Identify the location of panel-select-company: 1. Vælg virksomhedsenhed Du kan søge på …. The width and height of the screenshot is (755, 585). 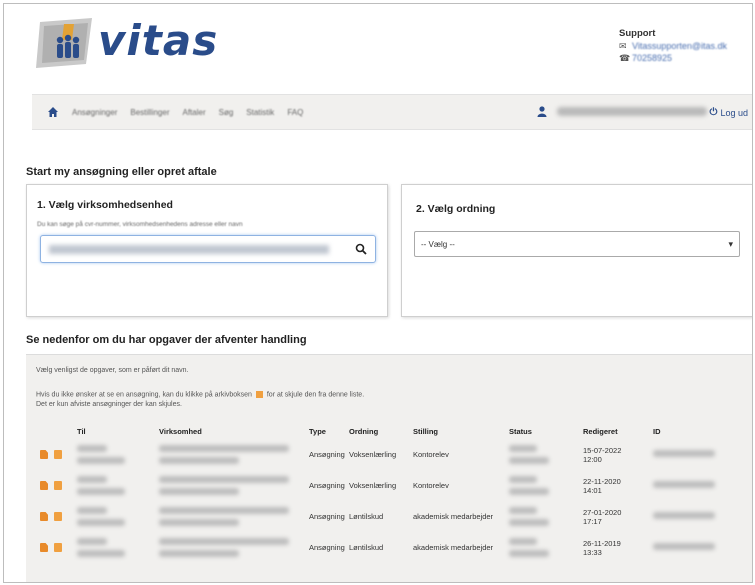
(207, 250).